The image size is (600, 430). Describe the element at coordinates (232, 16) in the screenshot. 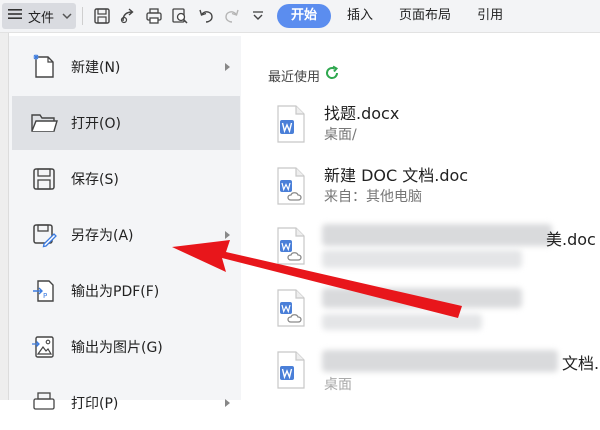

I see `redo-icon` at that location.